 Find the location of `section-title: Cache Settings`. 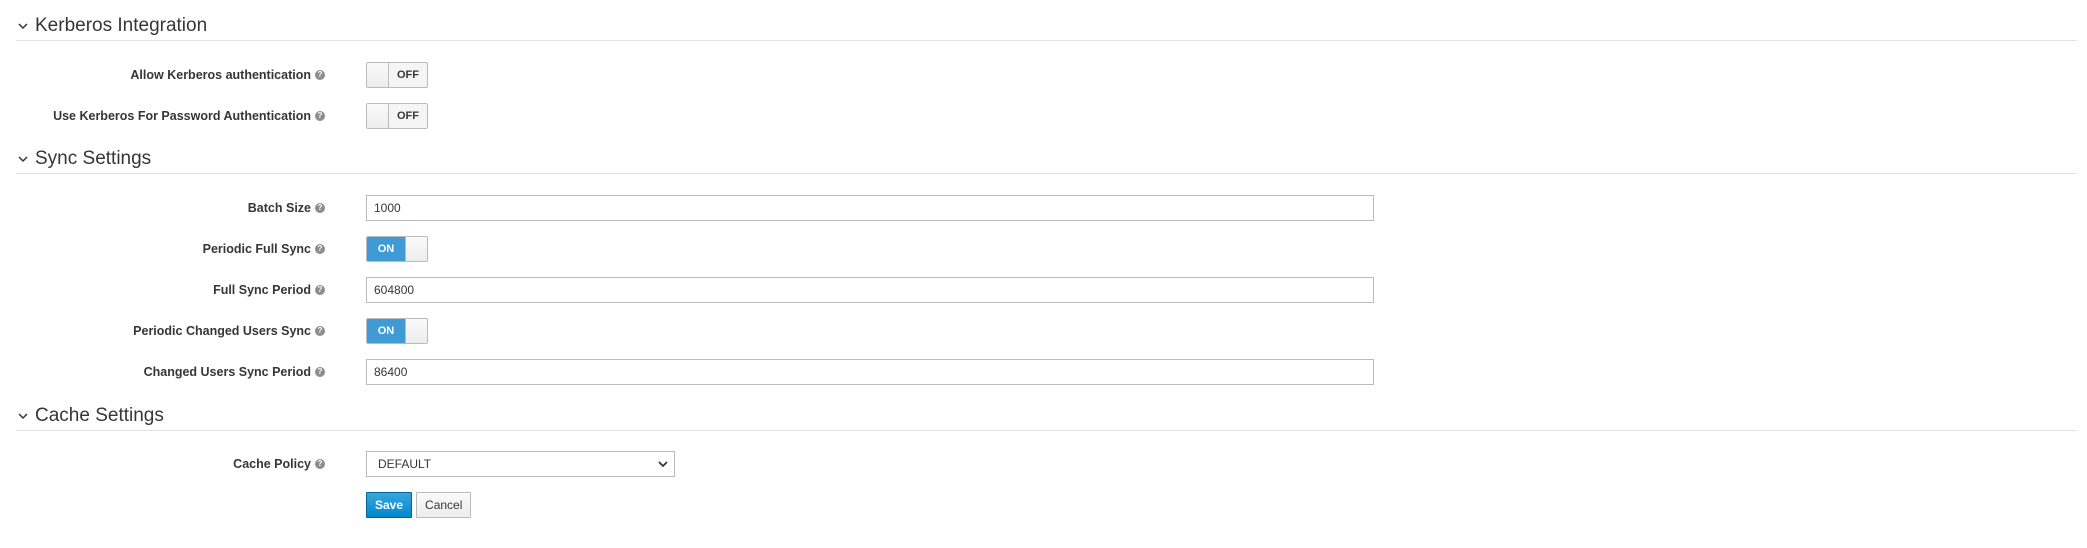

section-title: Cache Settings is located at coordinates (99, 415).